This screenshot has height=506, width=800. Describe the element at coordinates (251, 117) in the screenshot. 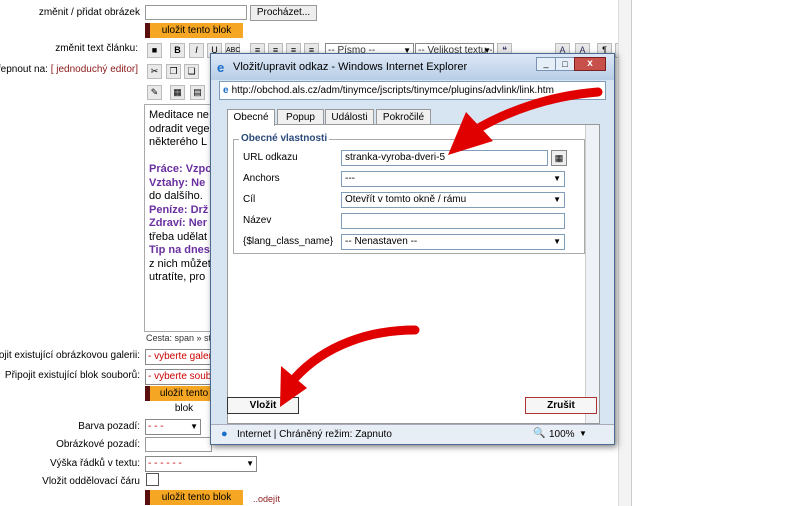

I see `tab-general: Obecné` at that location.